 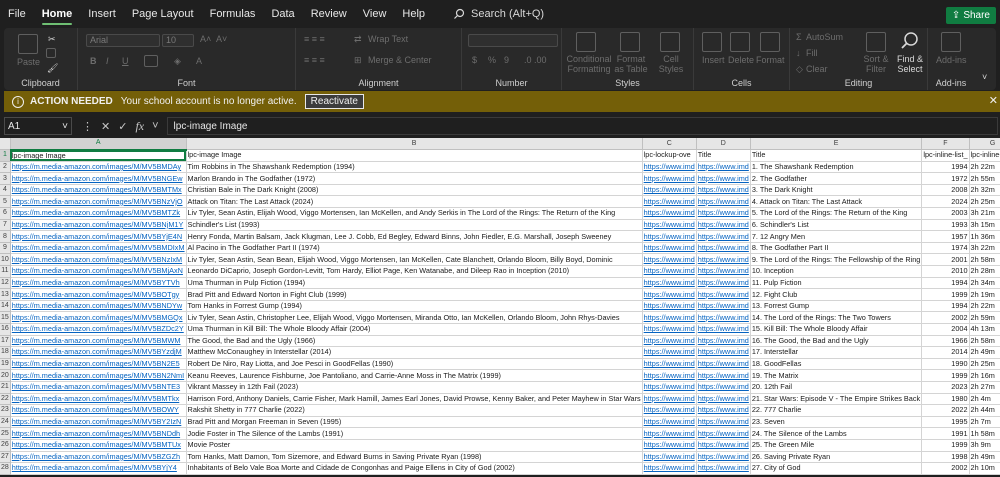 What do you see at coordinates (770, 42) in the screenshot?
I see `format-cells-icon` at bounding box center [770, 42].